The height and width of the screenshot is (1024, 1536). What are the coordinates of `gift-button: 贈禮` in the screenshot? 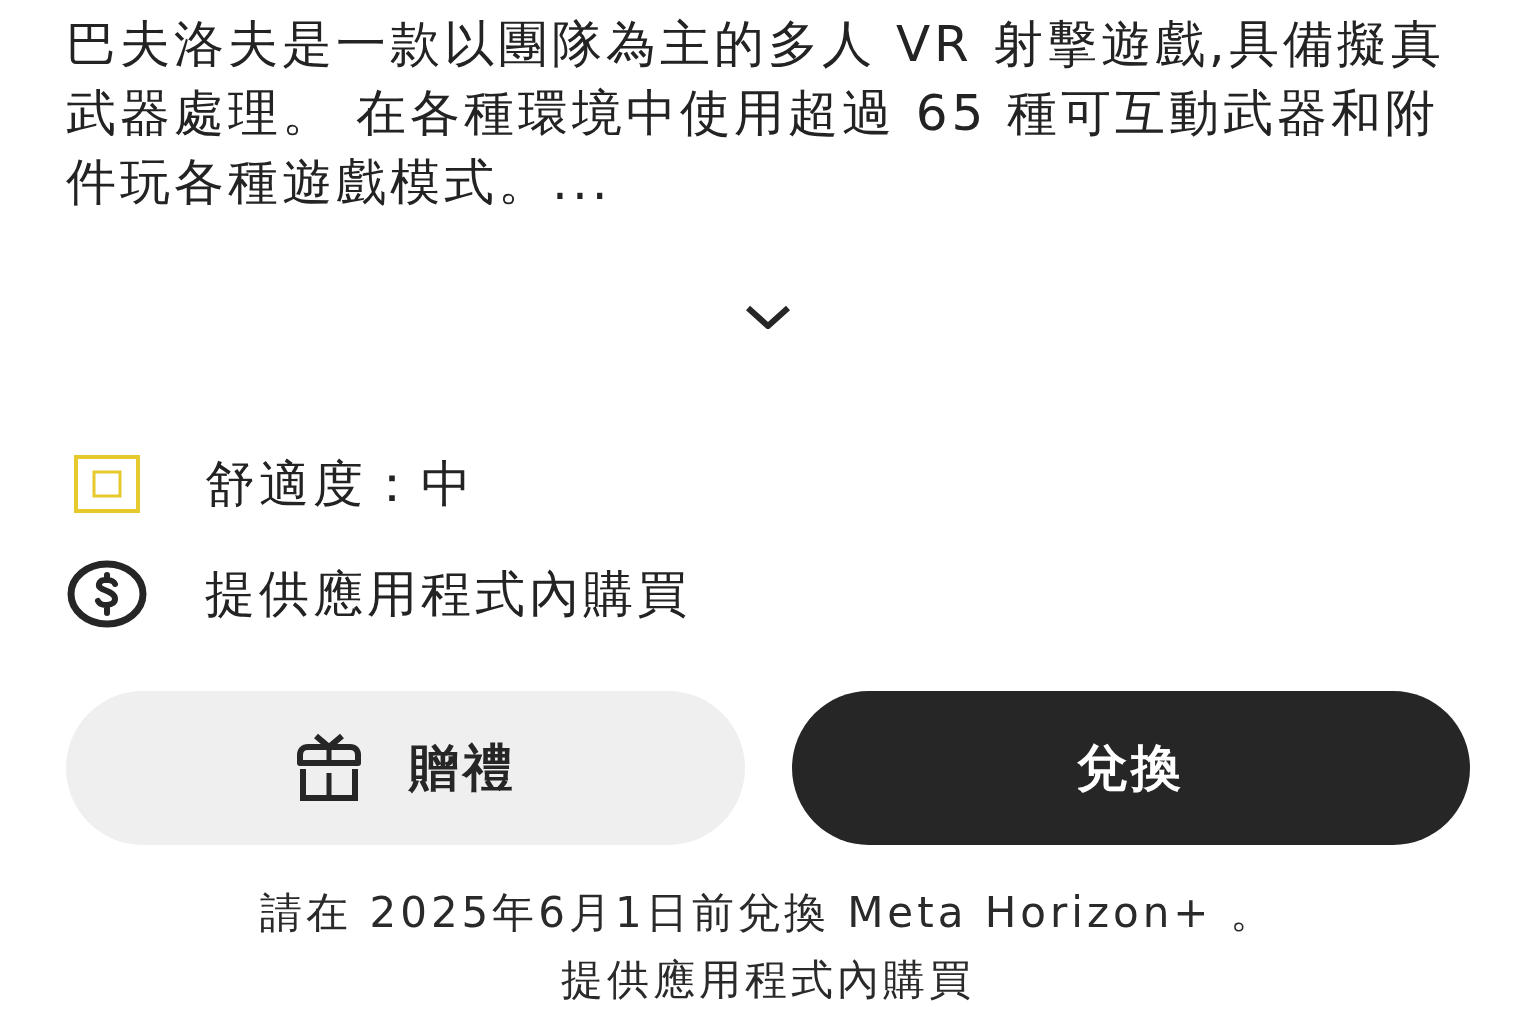 It's located at (405, 768).